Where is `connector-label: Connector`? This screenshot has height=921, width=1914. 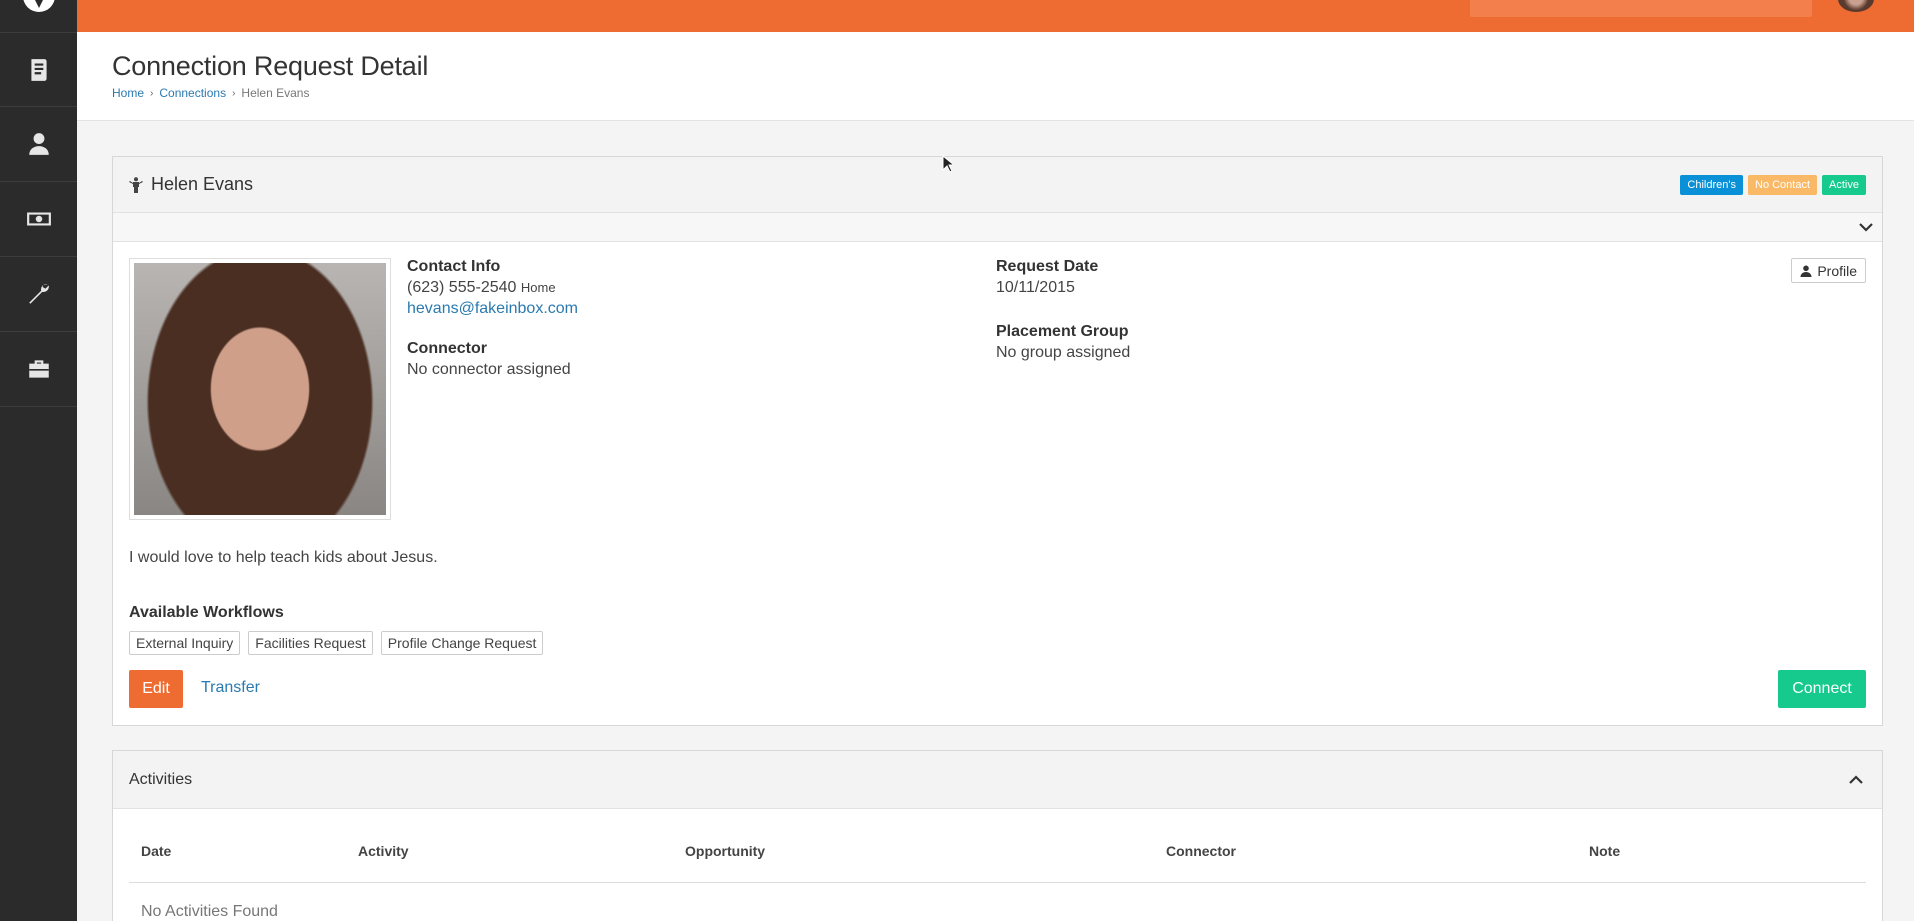 connector-label: Connector is located at coordinates (447, 348).